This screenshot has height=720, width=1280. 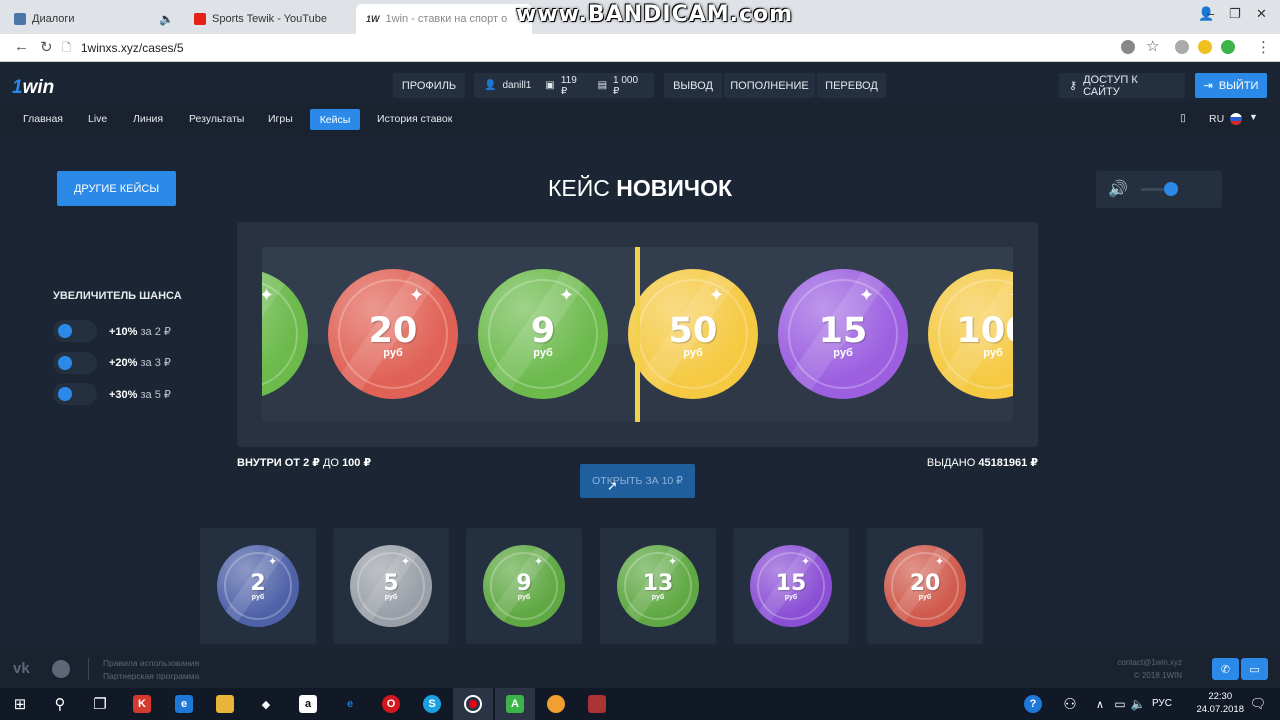 I want to click on back-icon: ←, so click(x=21, y=46).